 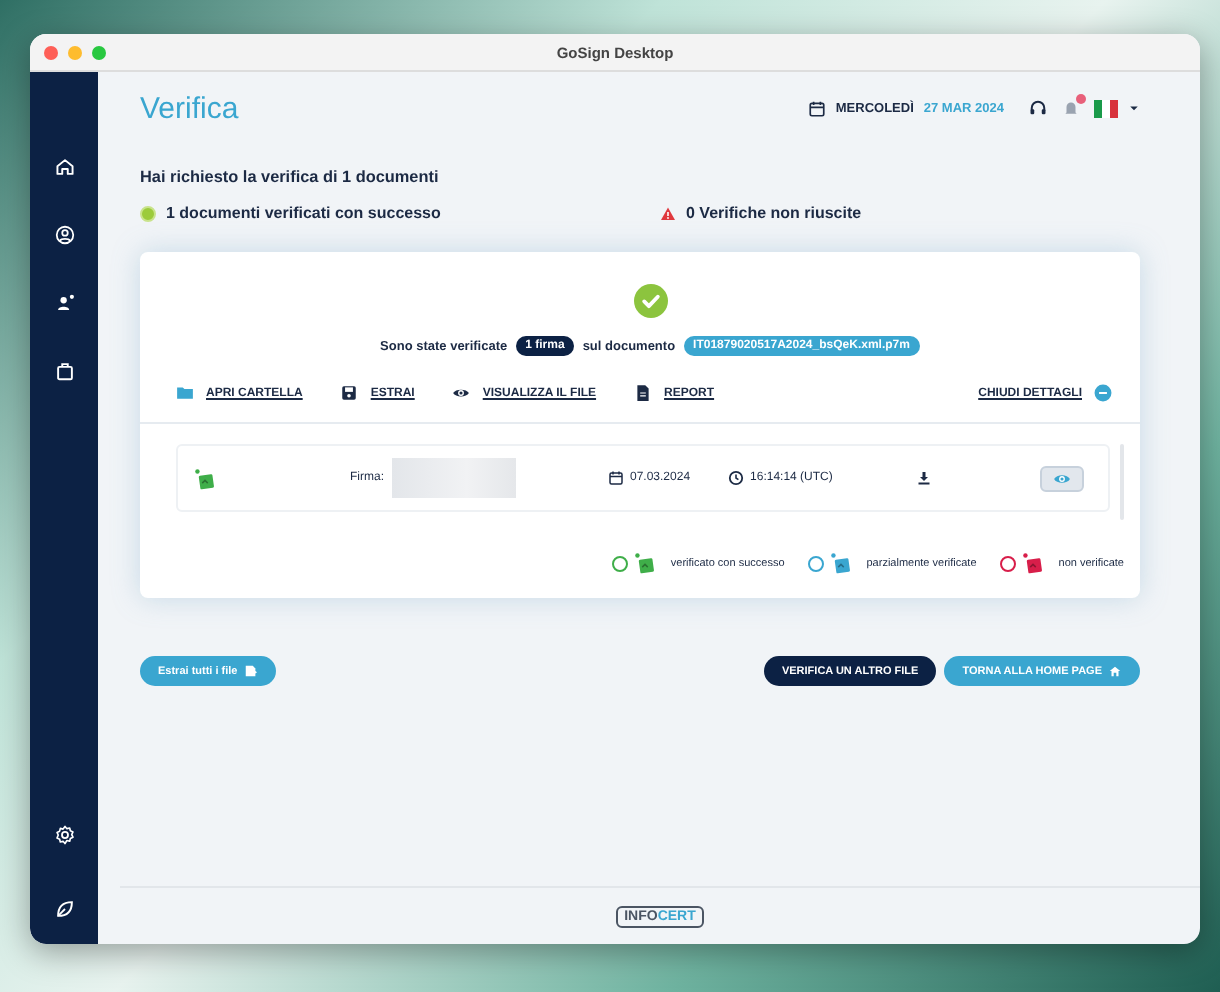 What do you see at coordinates (349, 393) in the screenshot?
I see `save-icon` at bounding box center [349, 393].